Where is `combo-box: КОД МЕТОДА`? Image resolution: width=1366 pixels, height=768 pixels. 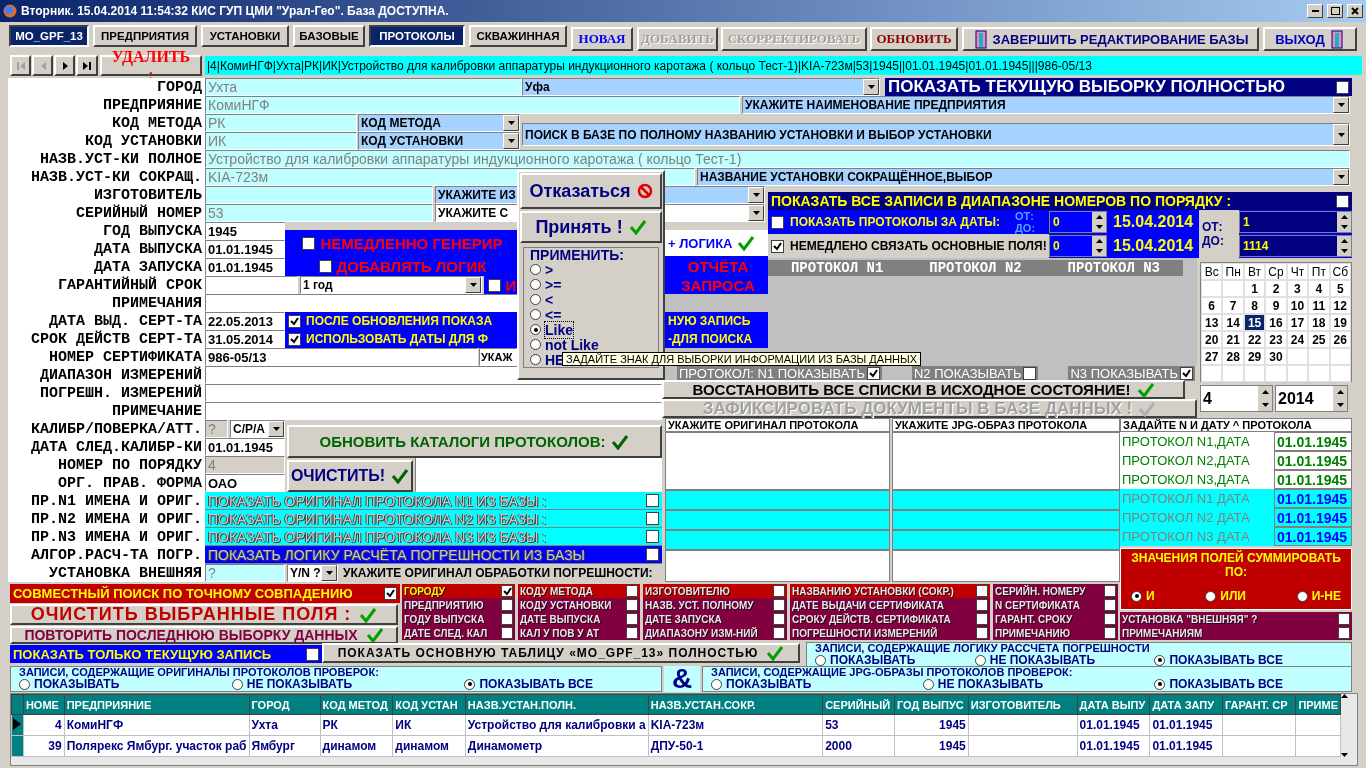
combo-box: КОД МЕТОДА is located at coordinates (439, 123).